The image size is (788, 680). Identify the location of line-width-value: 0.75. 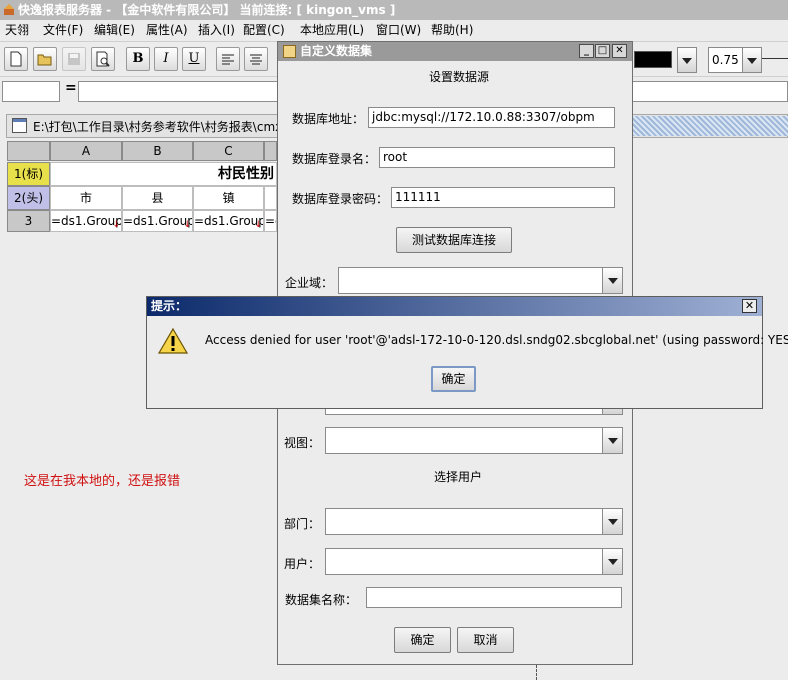
(725, 60).